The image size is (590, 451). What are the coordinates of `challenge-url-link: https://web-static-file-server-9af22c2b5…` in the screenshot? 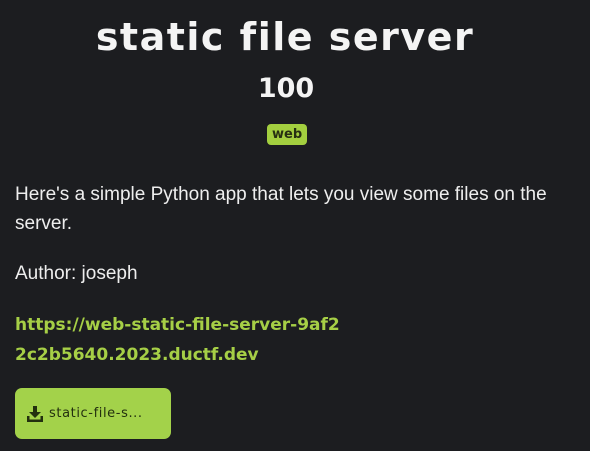 It's located at (180, 340).